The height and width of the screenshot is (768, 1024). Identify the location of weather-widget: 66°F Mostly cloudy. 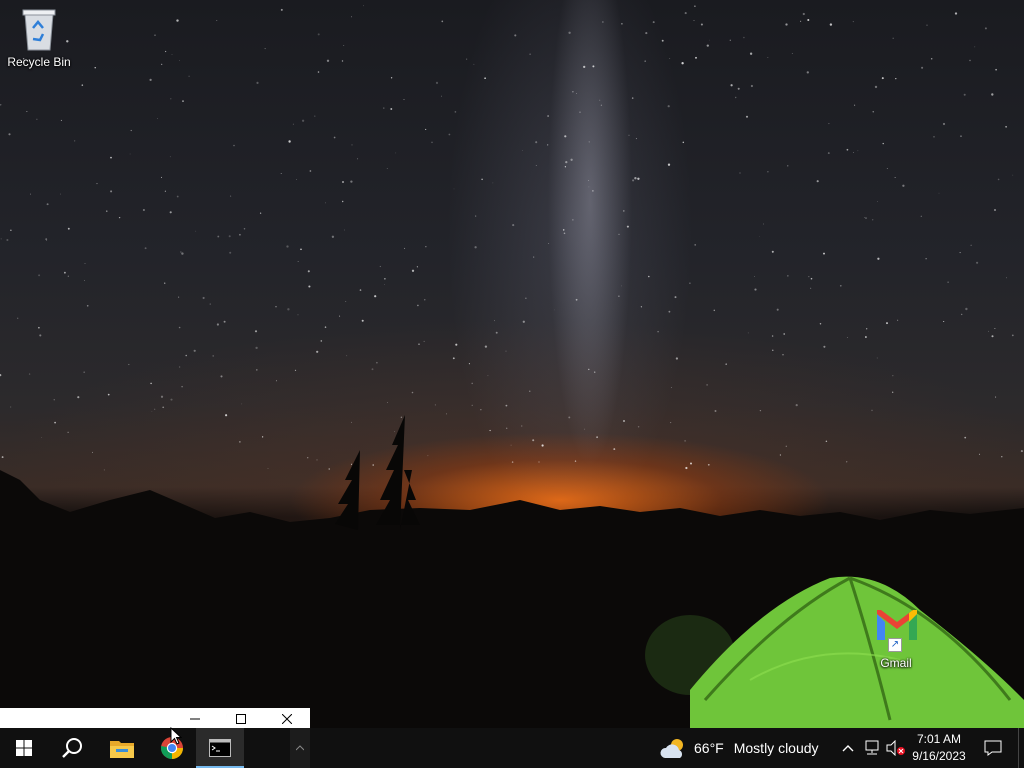
(739, 748).